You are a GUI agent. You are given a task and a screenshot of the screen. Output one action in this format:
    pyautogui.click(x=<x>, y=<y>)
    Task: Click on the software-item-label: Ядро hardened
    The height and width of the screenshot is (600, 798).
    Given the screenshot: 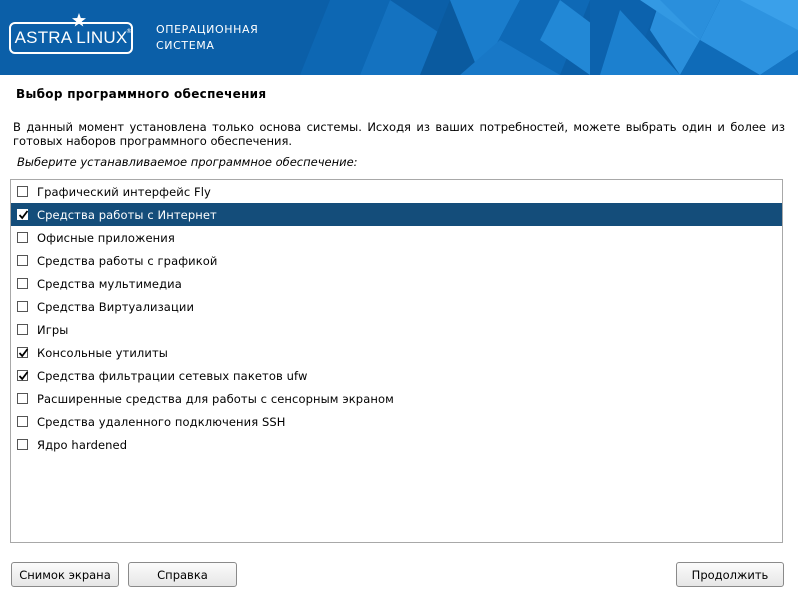 What is the action you would take?
    pyautogui.click(x=82, y=444)
    